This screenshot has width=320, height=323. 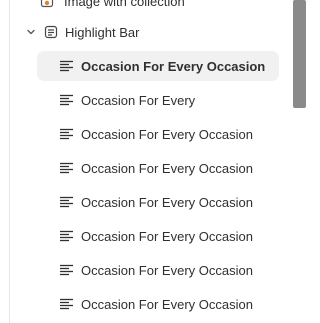 What do you see at coordinates (124, 4) in the screenshot?
I see `tree-item-label: Image with collection` at bounding box center [124, 4].